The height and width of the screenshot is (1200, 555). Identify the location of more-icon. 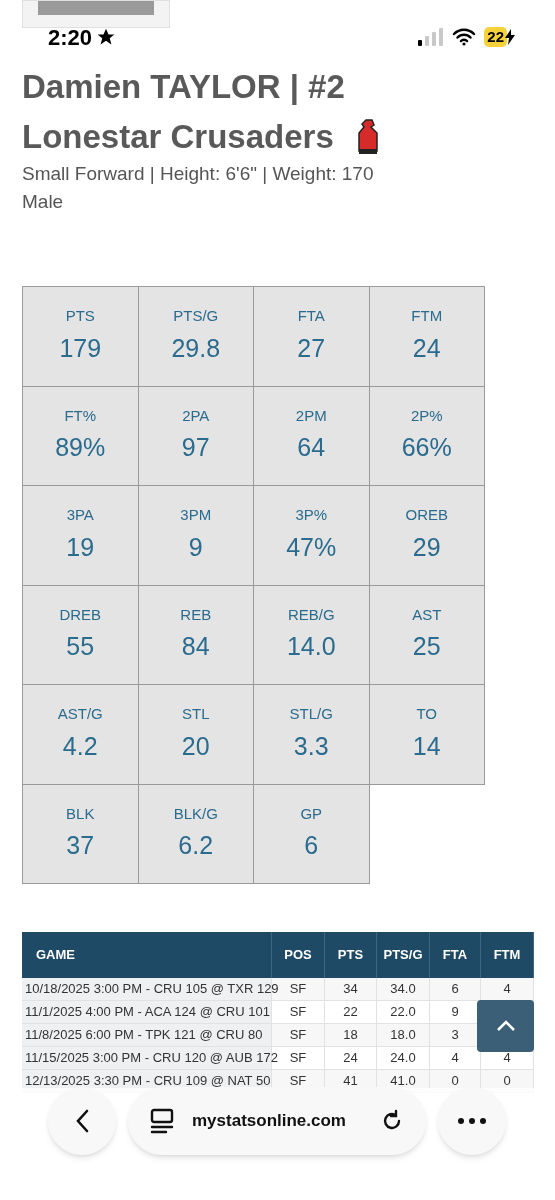
(472, 1121).